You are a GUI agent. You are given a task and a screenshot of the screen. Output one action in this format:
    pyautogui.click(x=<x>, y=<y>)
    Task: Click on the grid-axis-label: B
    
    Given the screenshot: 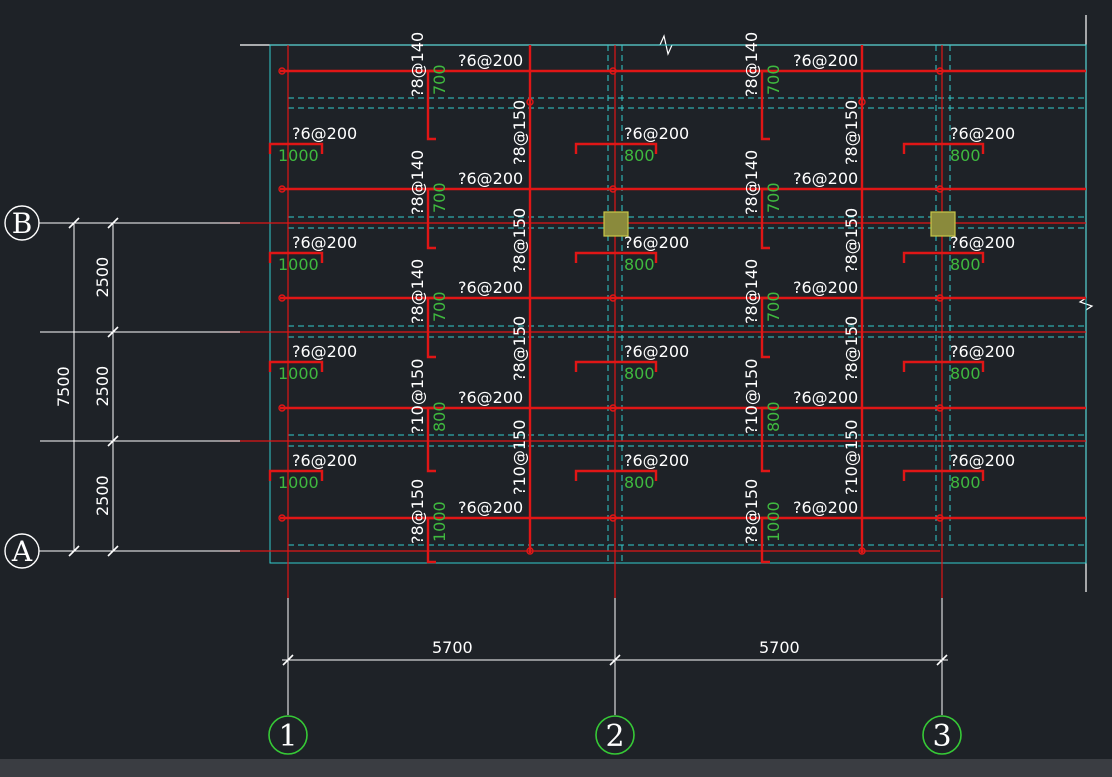 What is the action you would take?
    pyautogui.click(x=22, y=223)
    